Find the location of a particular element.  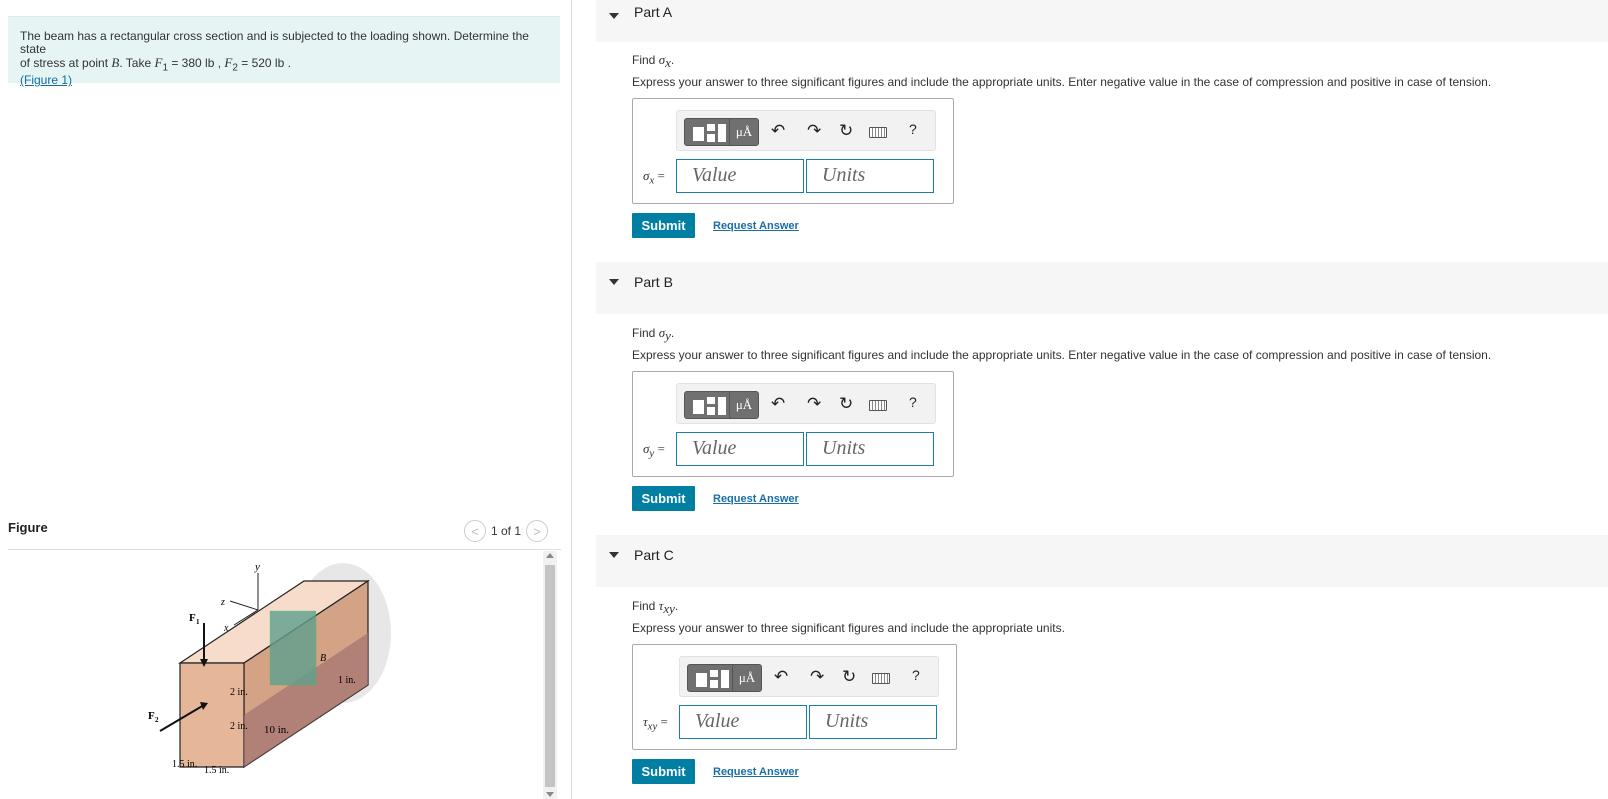

part-c-title: Part C is located at coordinates (654, 555).